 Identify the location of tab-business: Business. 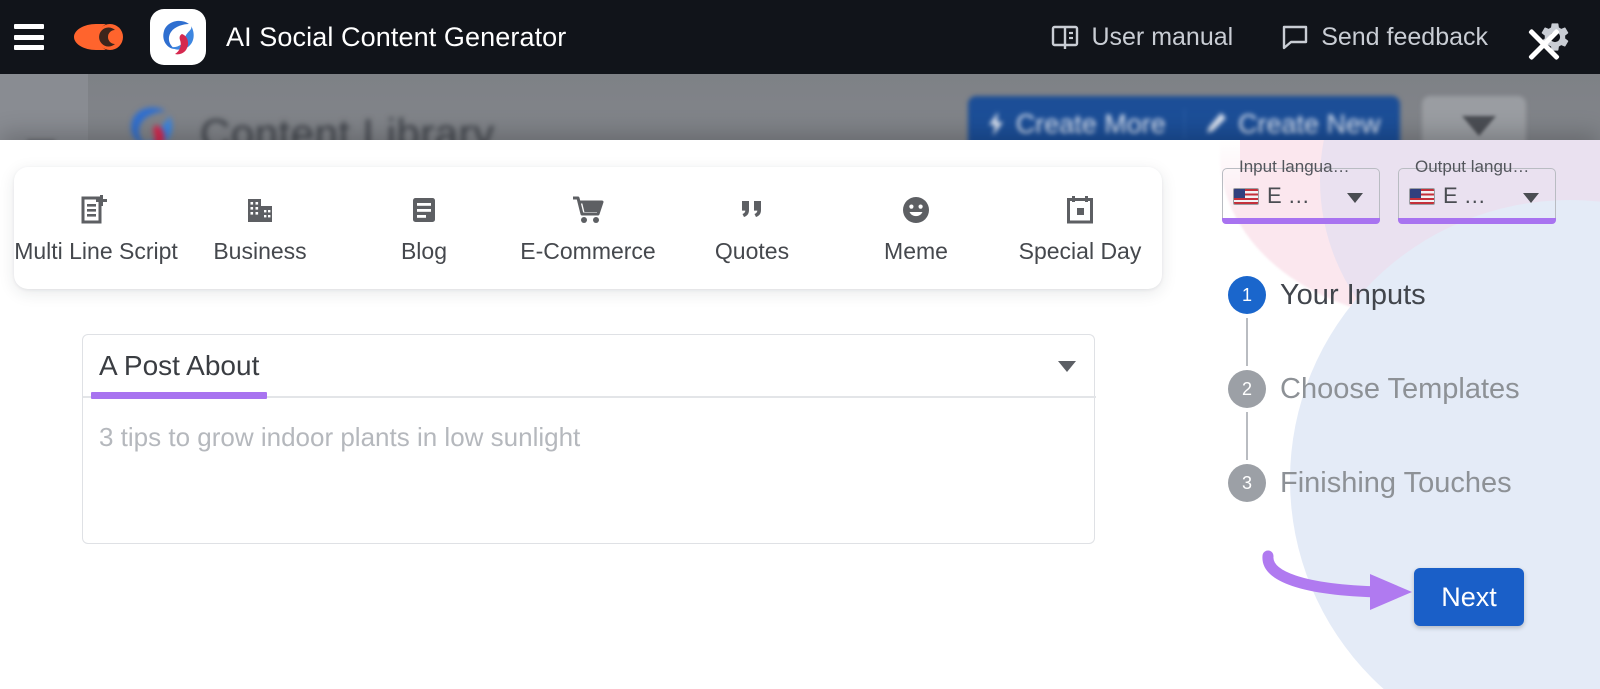
(260, 228).